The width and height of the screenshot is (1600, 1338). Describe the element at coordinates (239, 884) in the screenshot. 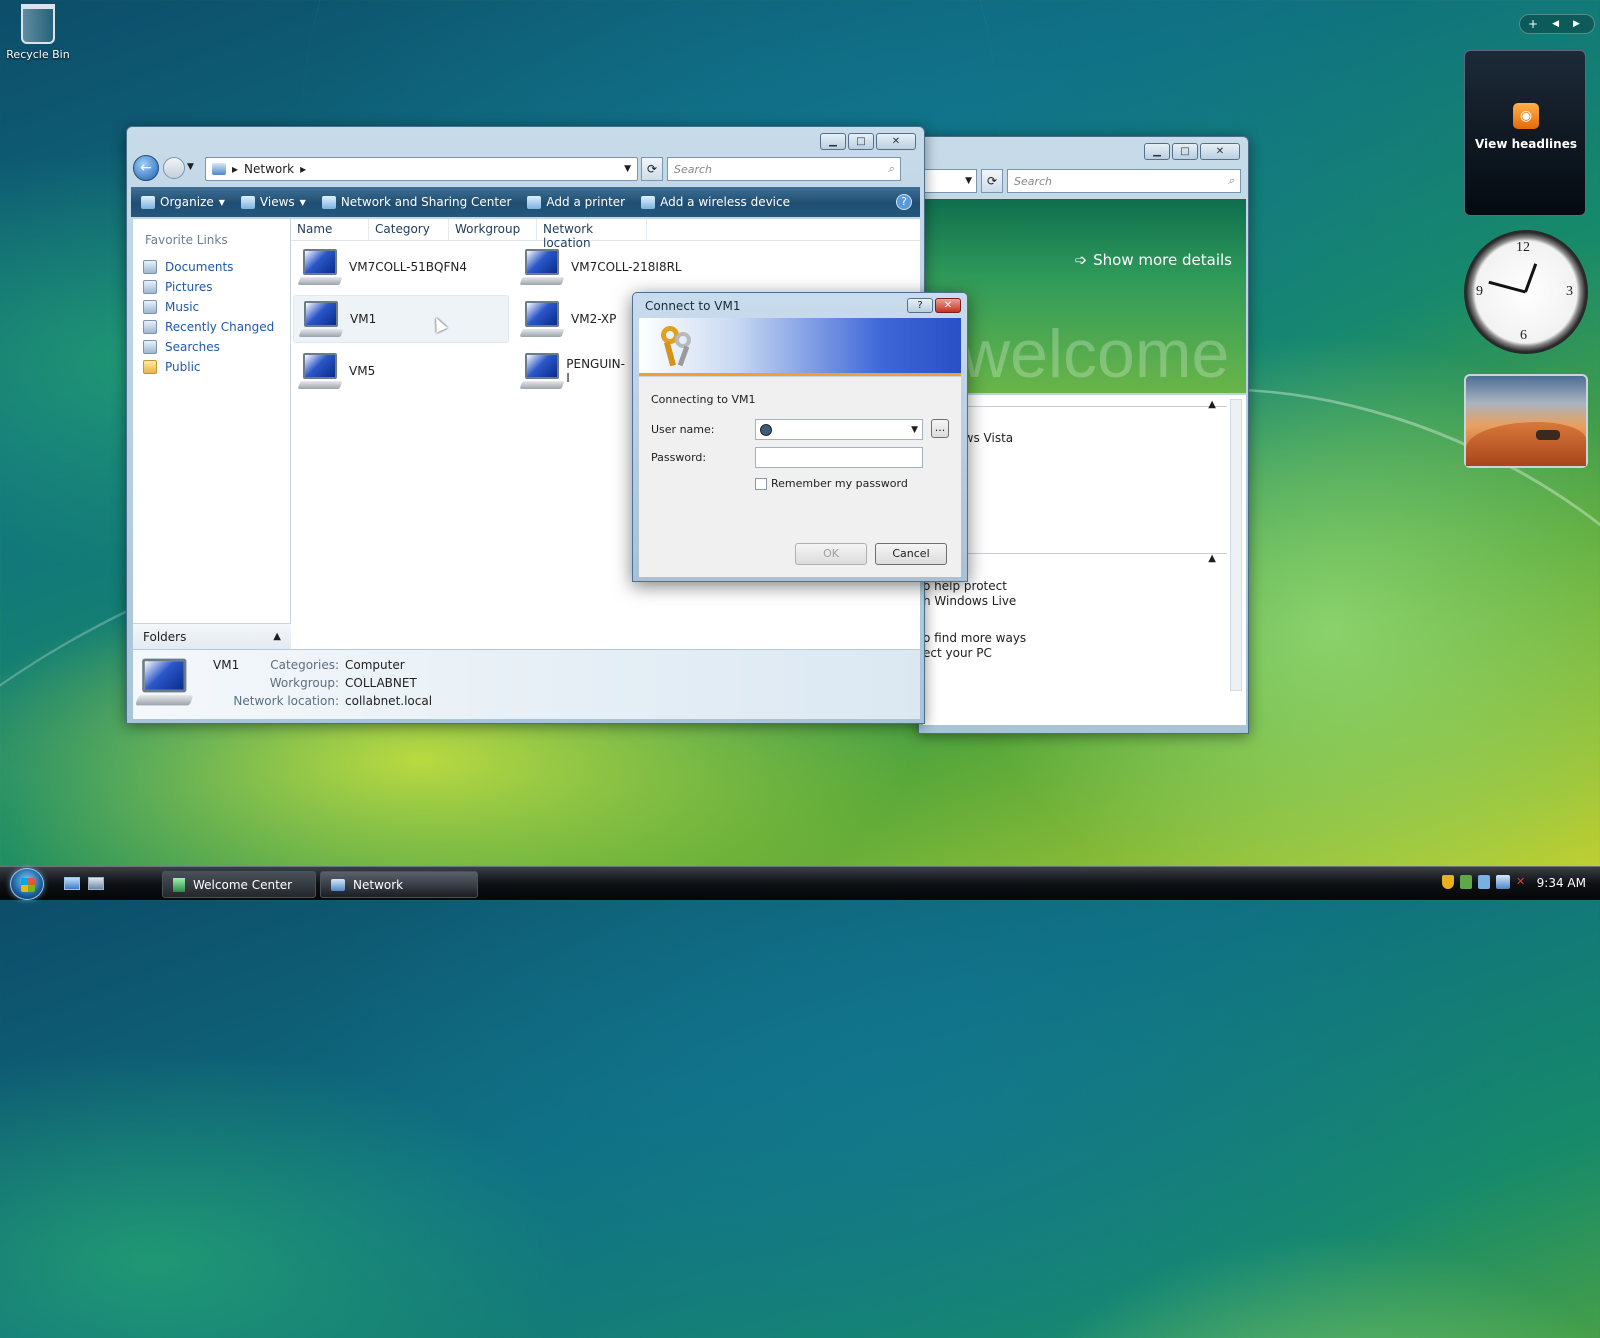

I see `task-welcome-center: Welcome Center` at that location.